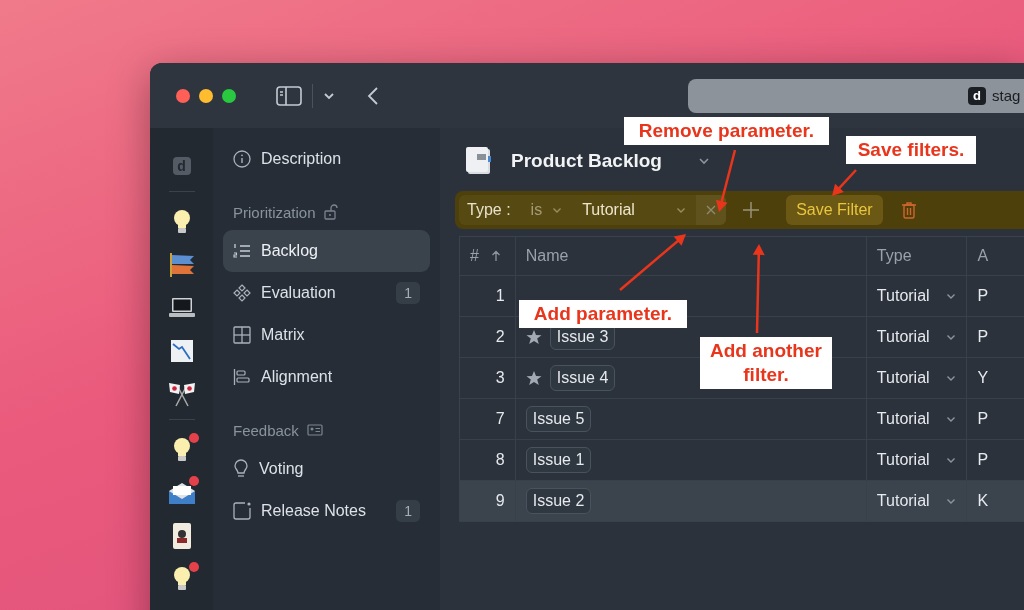 The width and height of the screenshot is (1024, 610). What do you see at coordinates (1006, 95) in the screenshot?
I see `url-text: stag` at bounding box center [1006, 95].